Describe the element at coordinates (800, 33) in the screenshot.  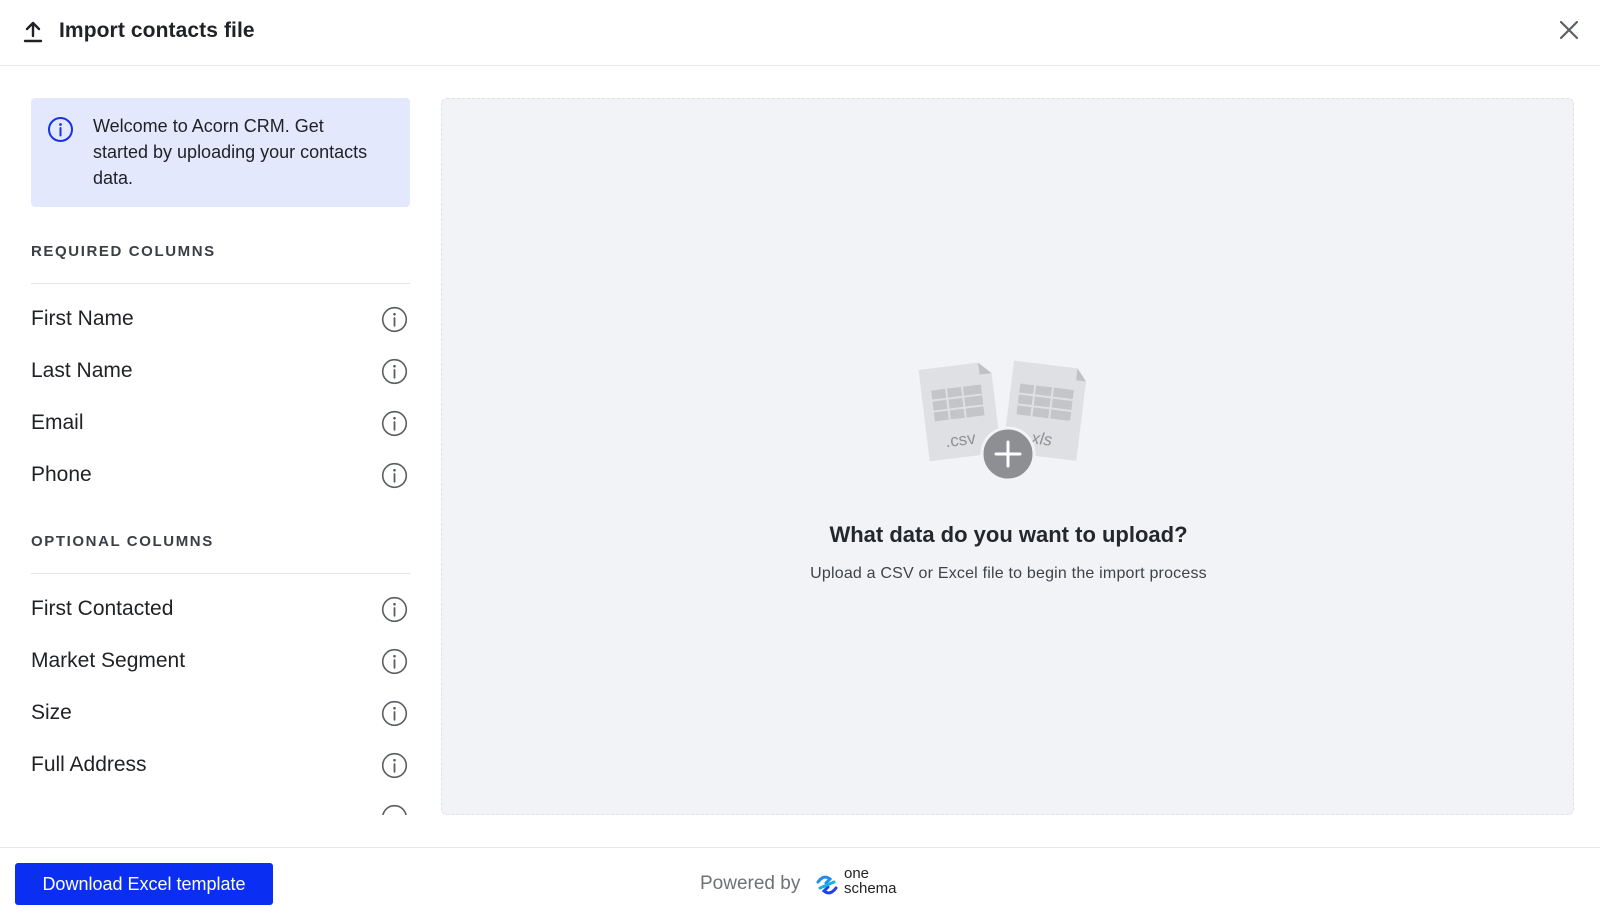
I see `modal-header: Import contacts file` at that location.